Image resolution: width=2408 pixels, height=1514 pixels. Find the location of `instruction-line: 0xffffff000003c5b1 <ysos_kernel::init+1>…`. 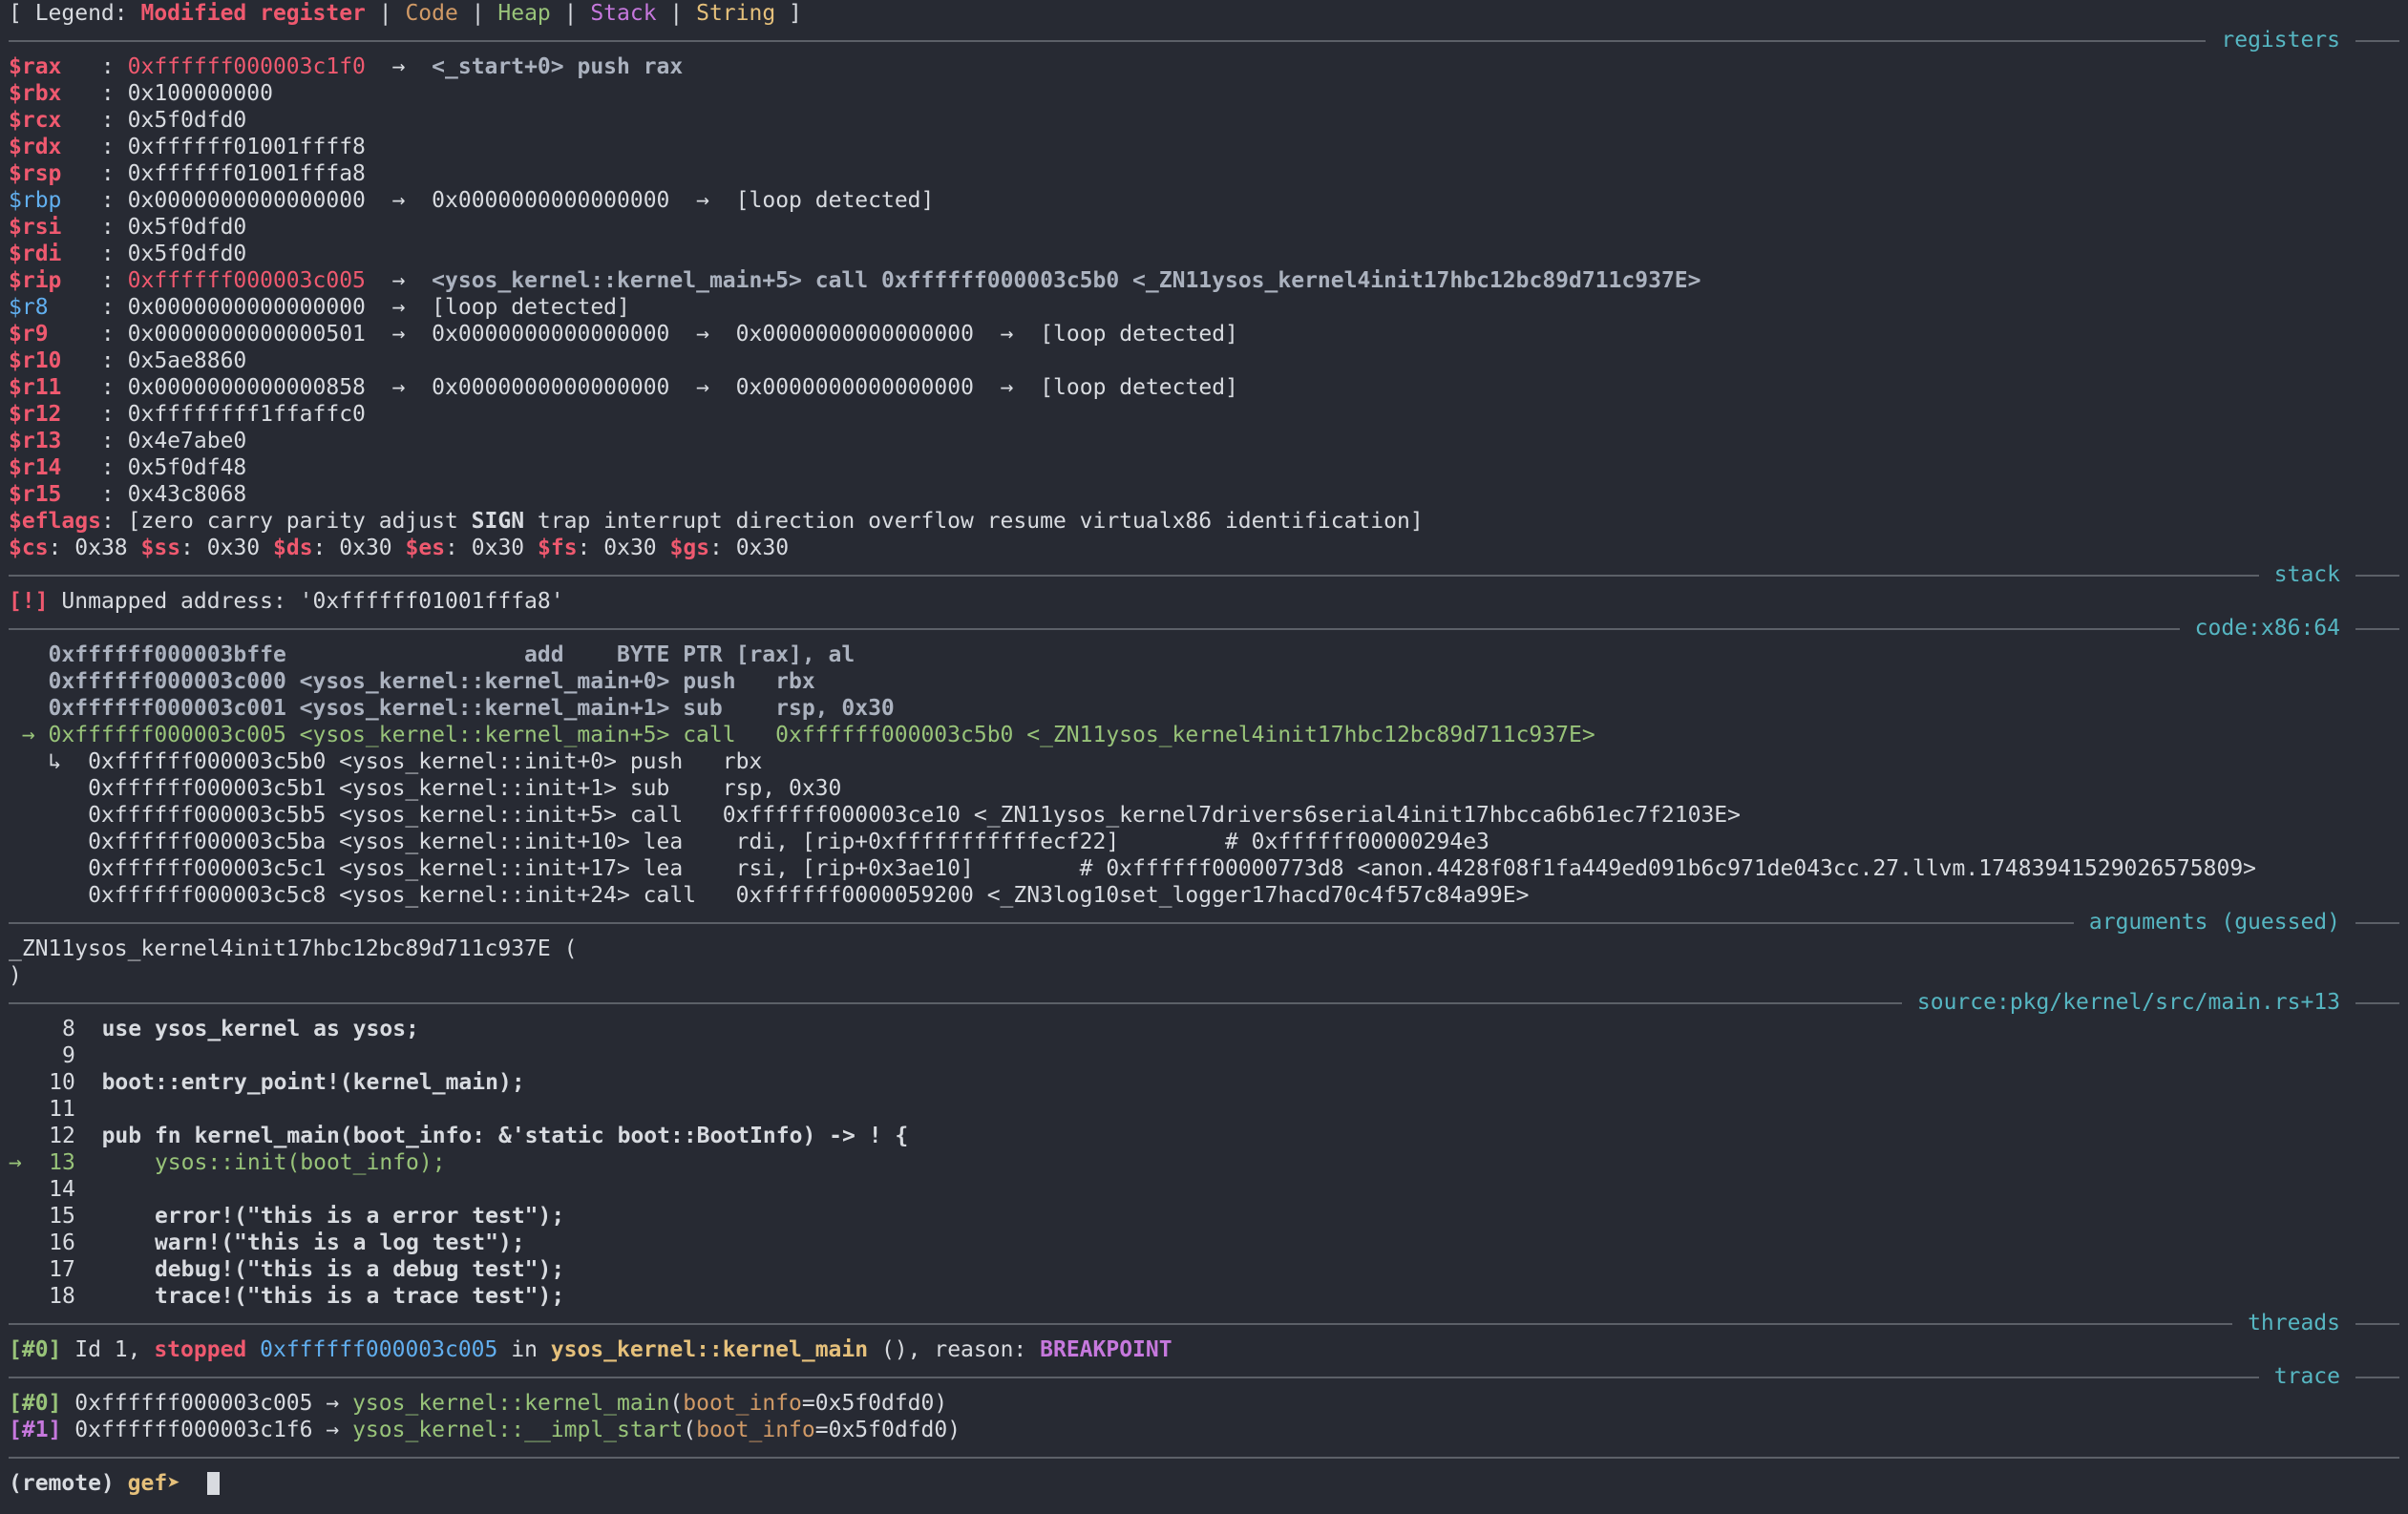

instruction-line: 0xffffff000003c5b1 <ysos_kernel::init+1>… is located at coordinates (425, 789).